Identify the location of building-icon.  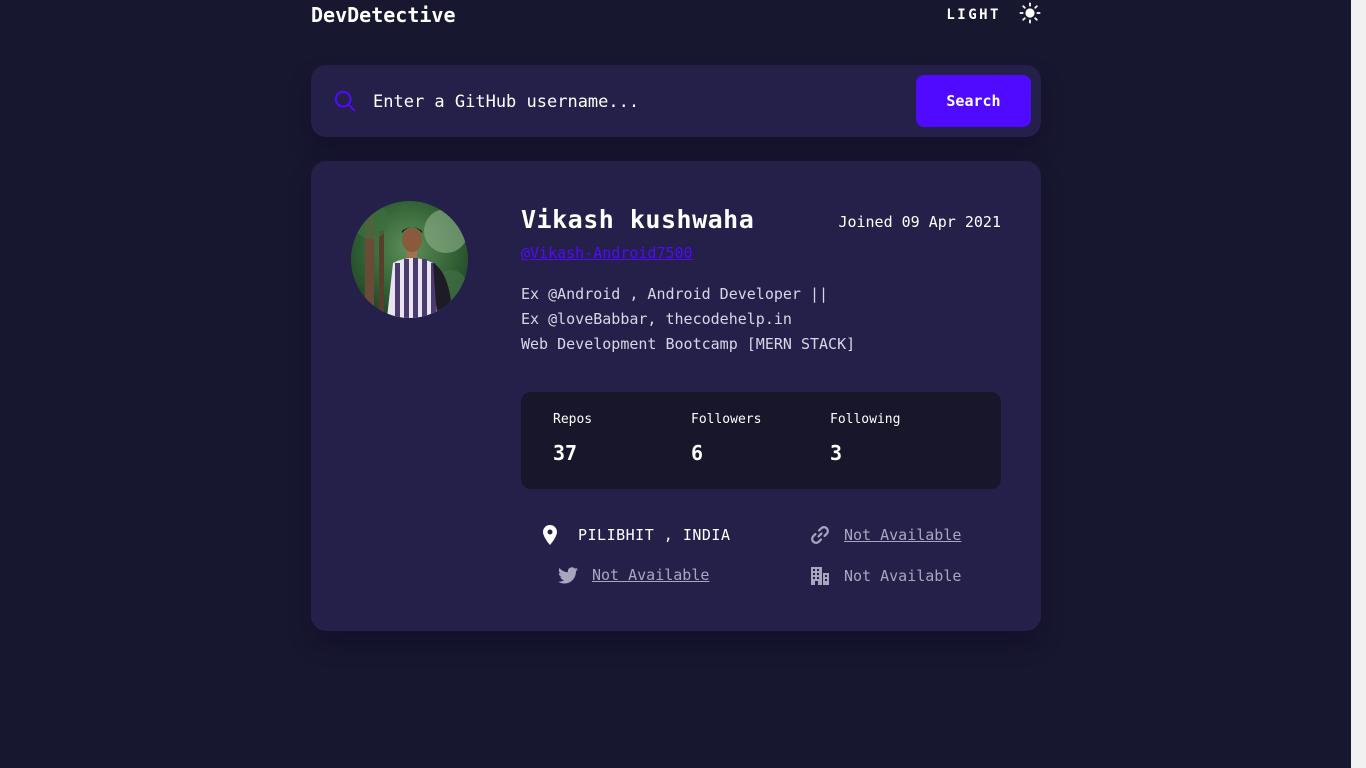
(820, 576).